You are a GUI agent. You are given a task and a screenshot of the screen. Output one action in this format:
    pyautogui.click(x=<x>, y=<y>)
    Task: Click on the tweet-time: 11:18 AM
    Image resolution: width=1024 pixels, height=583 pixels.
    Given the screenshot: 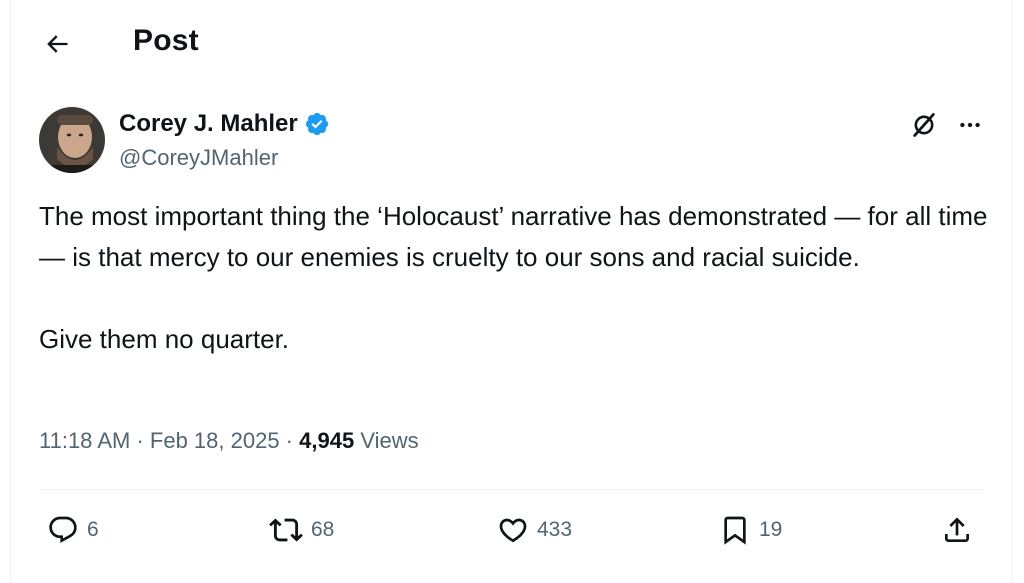 What is the action you would take?
    pyautogui.click(x=84, y=441)
    